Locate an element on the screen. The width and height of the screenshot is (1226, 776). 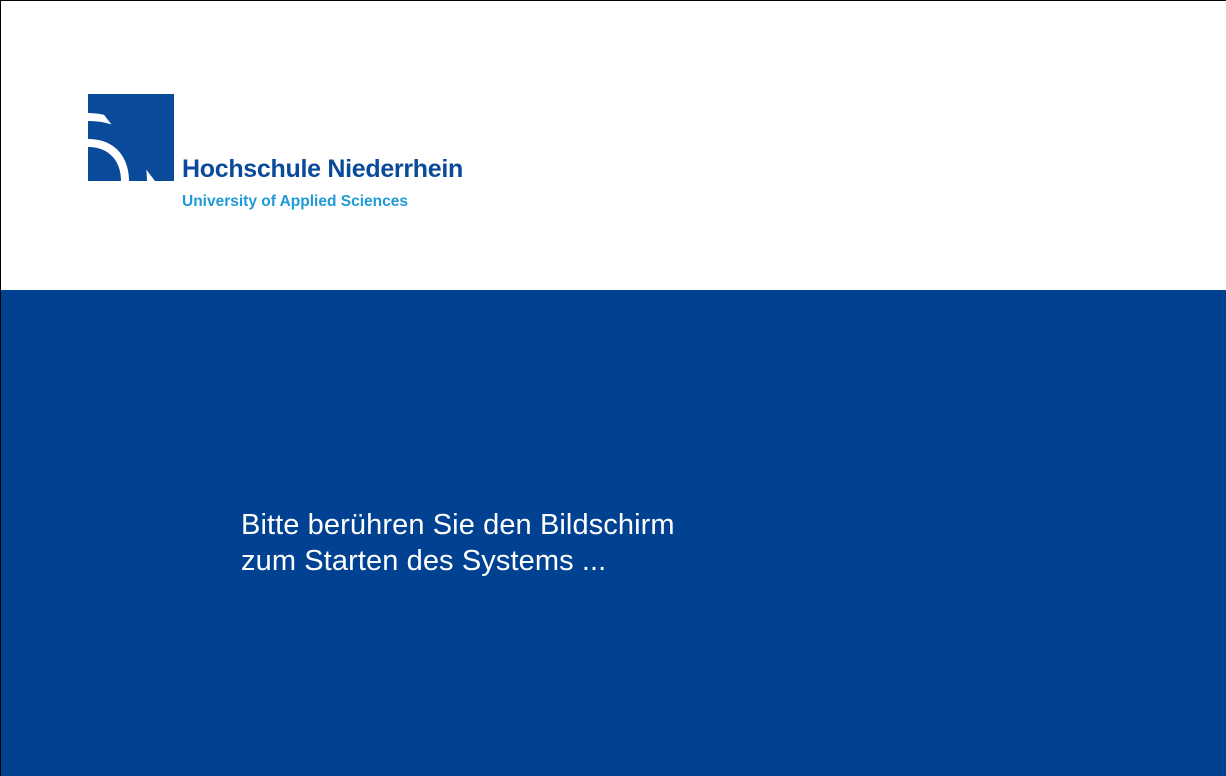
hochschule-niederrhein-logo-icon is located at coordinates (131, 137).